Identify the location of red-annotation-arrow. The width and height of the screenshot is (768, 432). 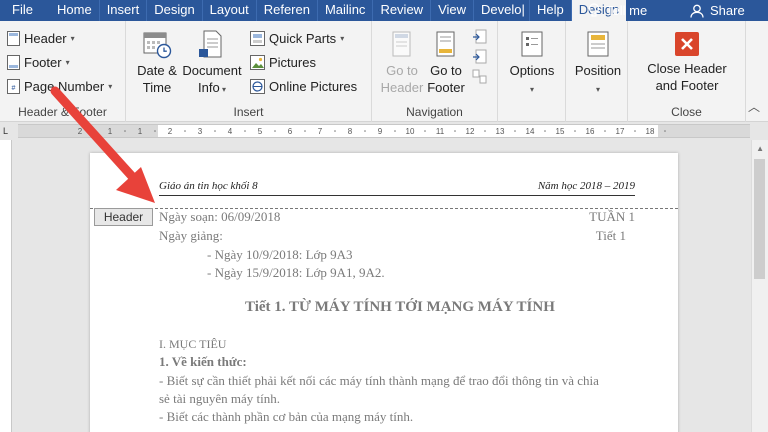
(102, 144).